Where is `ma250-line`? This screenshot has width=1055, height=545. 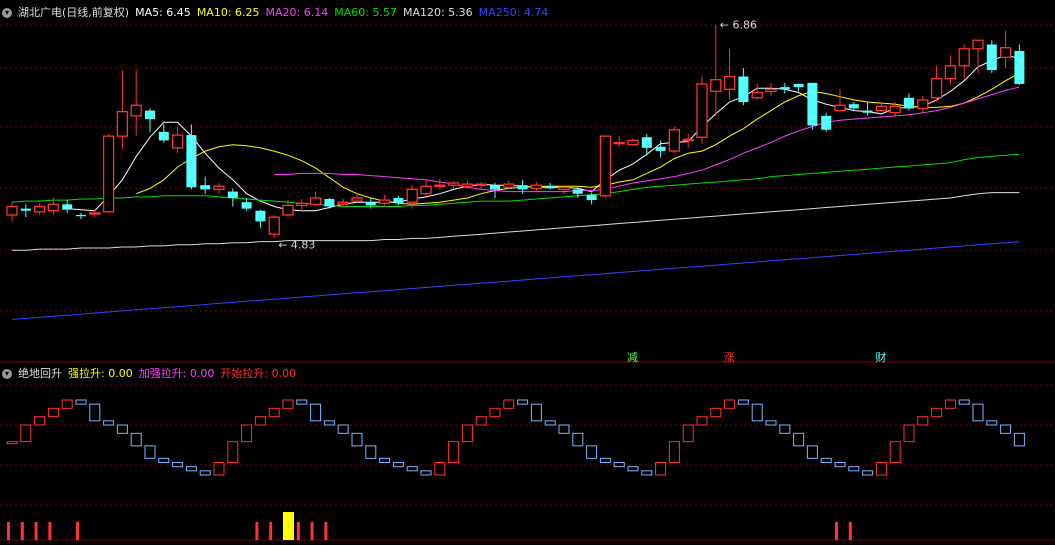
ma250-line is located at coordinates (515, 280).